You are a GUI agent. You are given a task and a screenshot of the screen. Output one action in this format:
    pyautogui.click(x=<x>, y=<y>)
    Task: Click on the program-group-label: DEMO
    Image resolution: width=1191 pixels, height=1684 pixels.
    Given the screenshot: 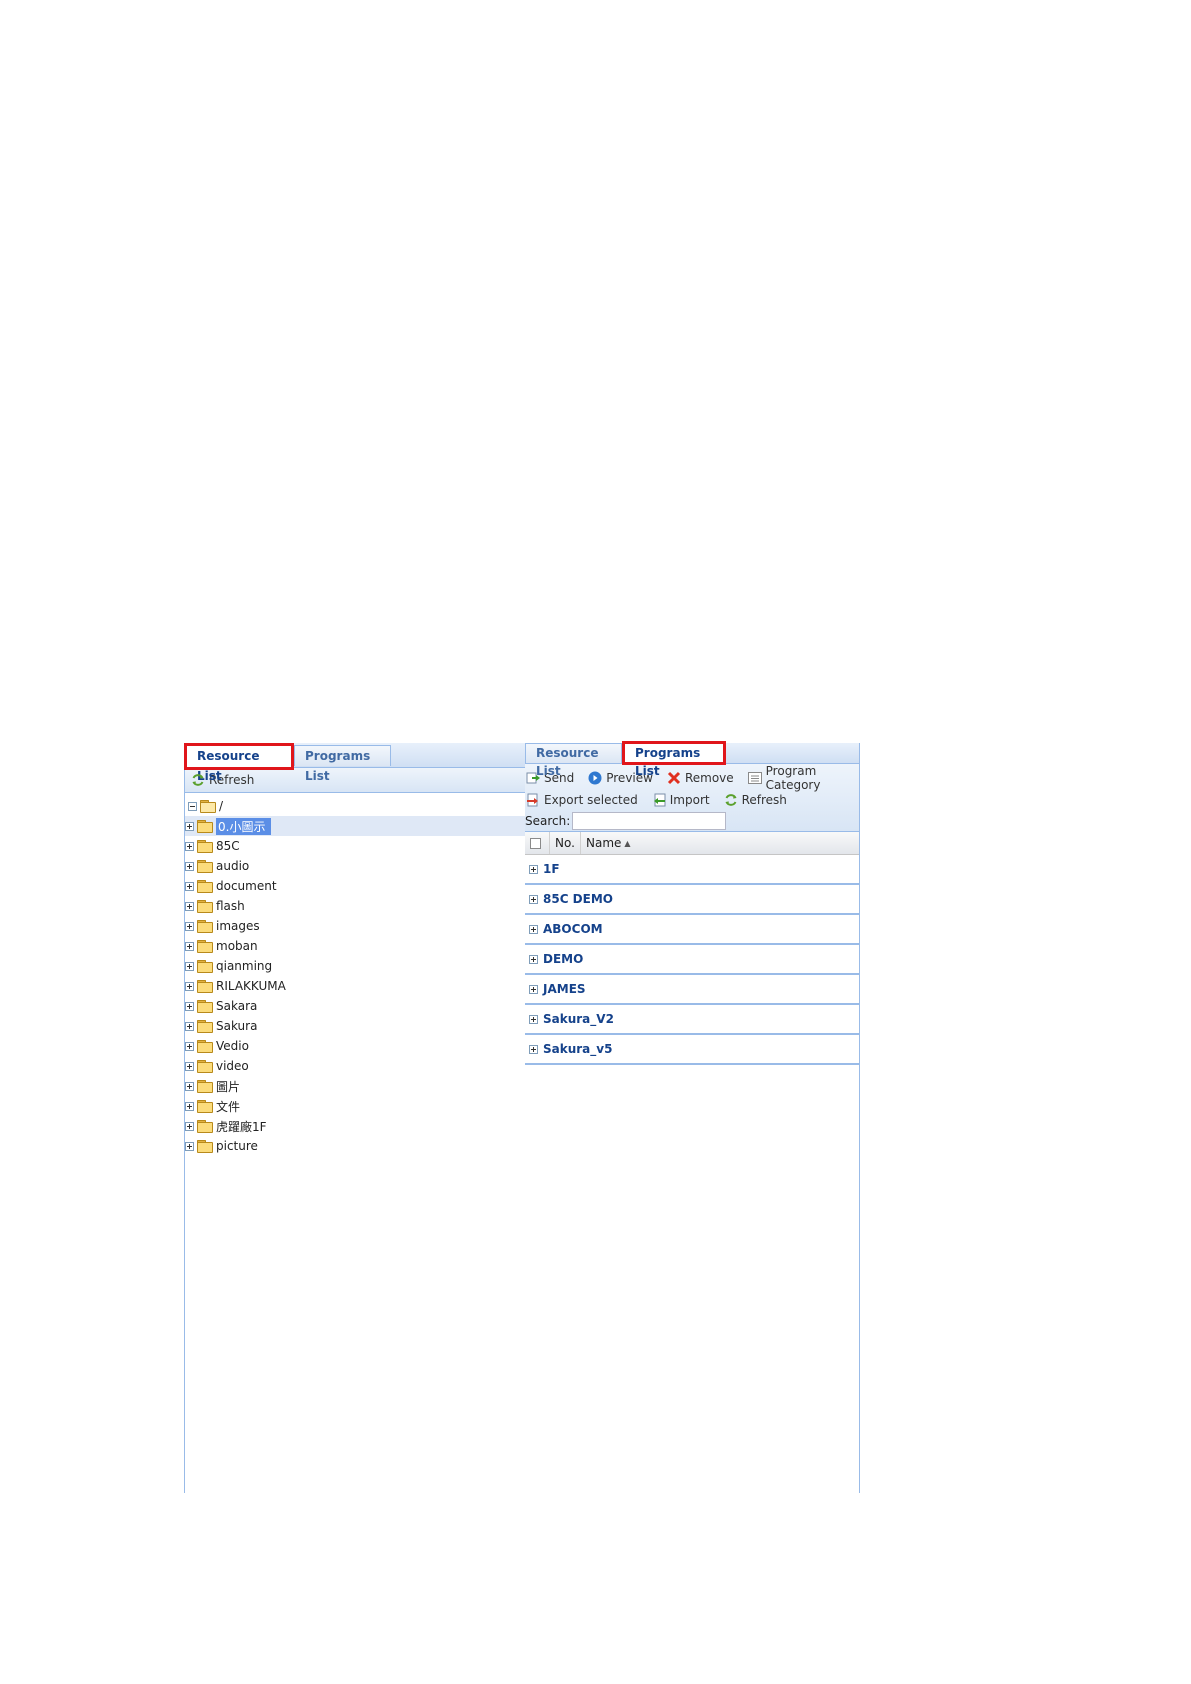 What is the action you would take?
    pyautogui.click(x=563, y=959)
    